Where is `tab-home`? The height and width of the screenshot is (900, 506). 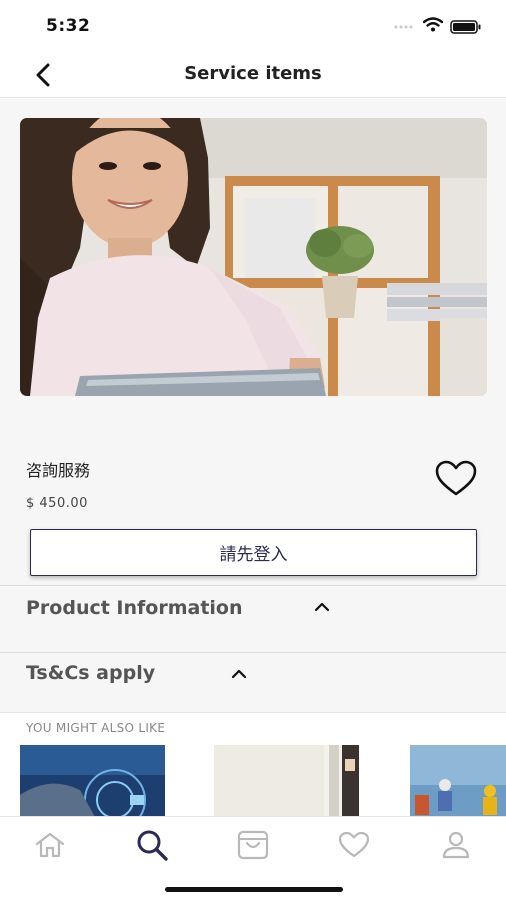 tab-home is located at coordinates (50, 845).